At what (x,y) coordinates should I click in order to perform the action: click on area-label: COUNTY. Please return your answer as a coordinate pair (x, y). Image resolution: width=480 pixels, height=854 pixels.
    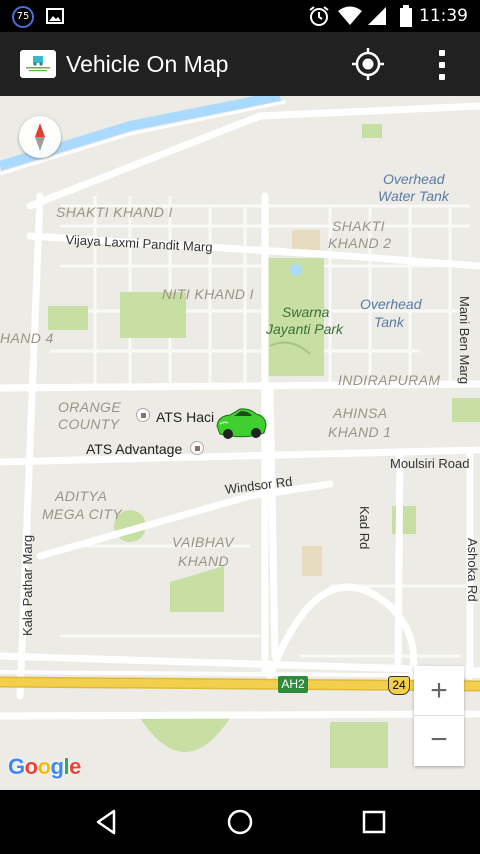
    Looking at the image, I should click on (89, 424).